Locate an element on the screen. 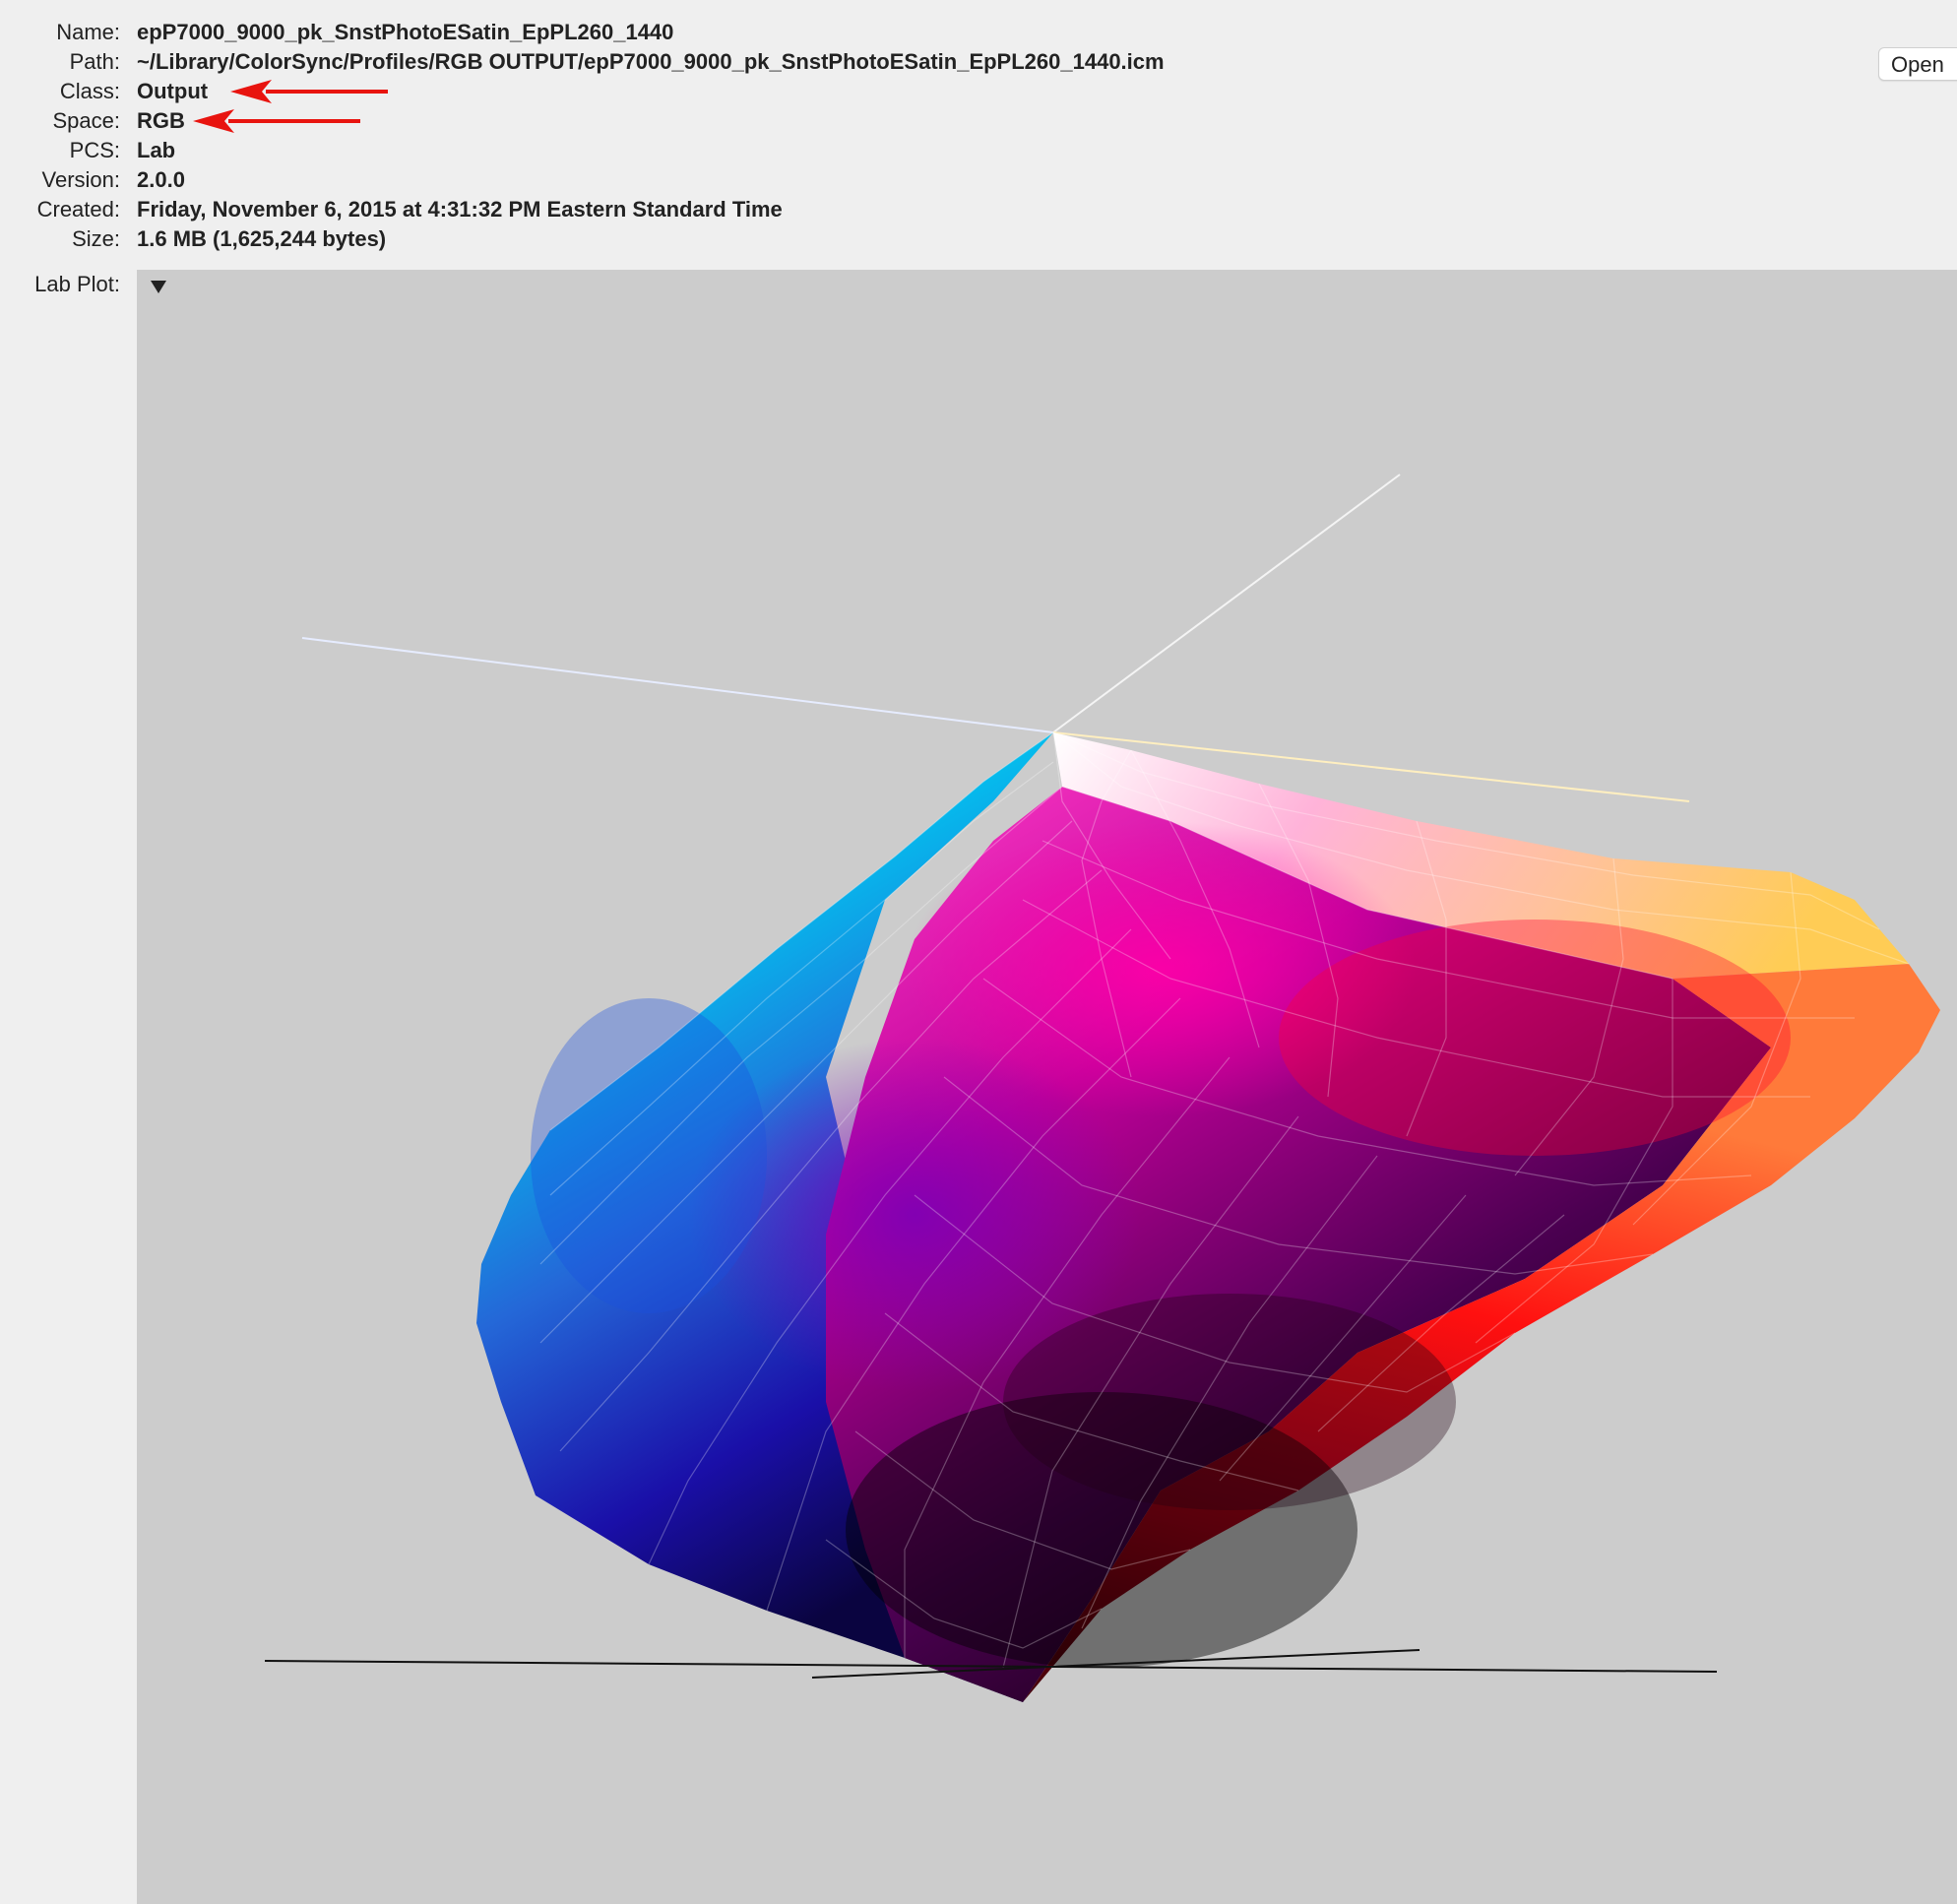  disclosure-triangle-down-icon is located at coordinates (158, 286).